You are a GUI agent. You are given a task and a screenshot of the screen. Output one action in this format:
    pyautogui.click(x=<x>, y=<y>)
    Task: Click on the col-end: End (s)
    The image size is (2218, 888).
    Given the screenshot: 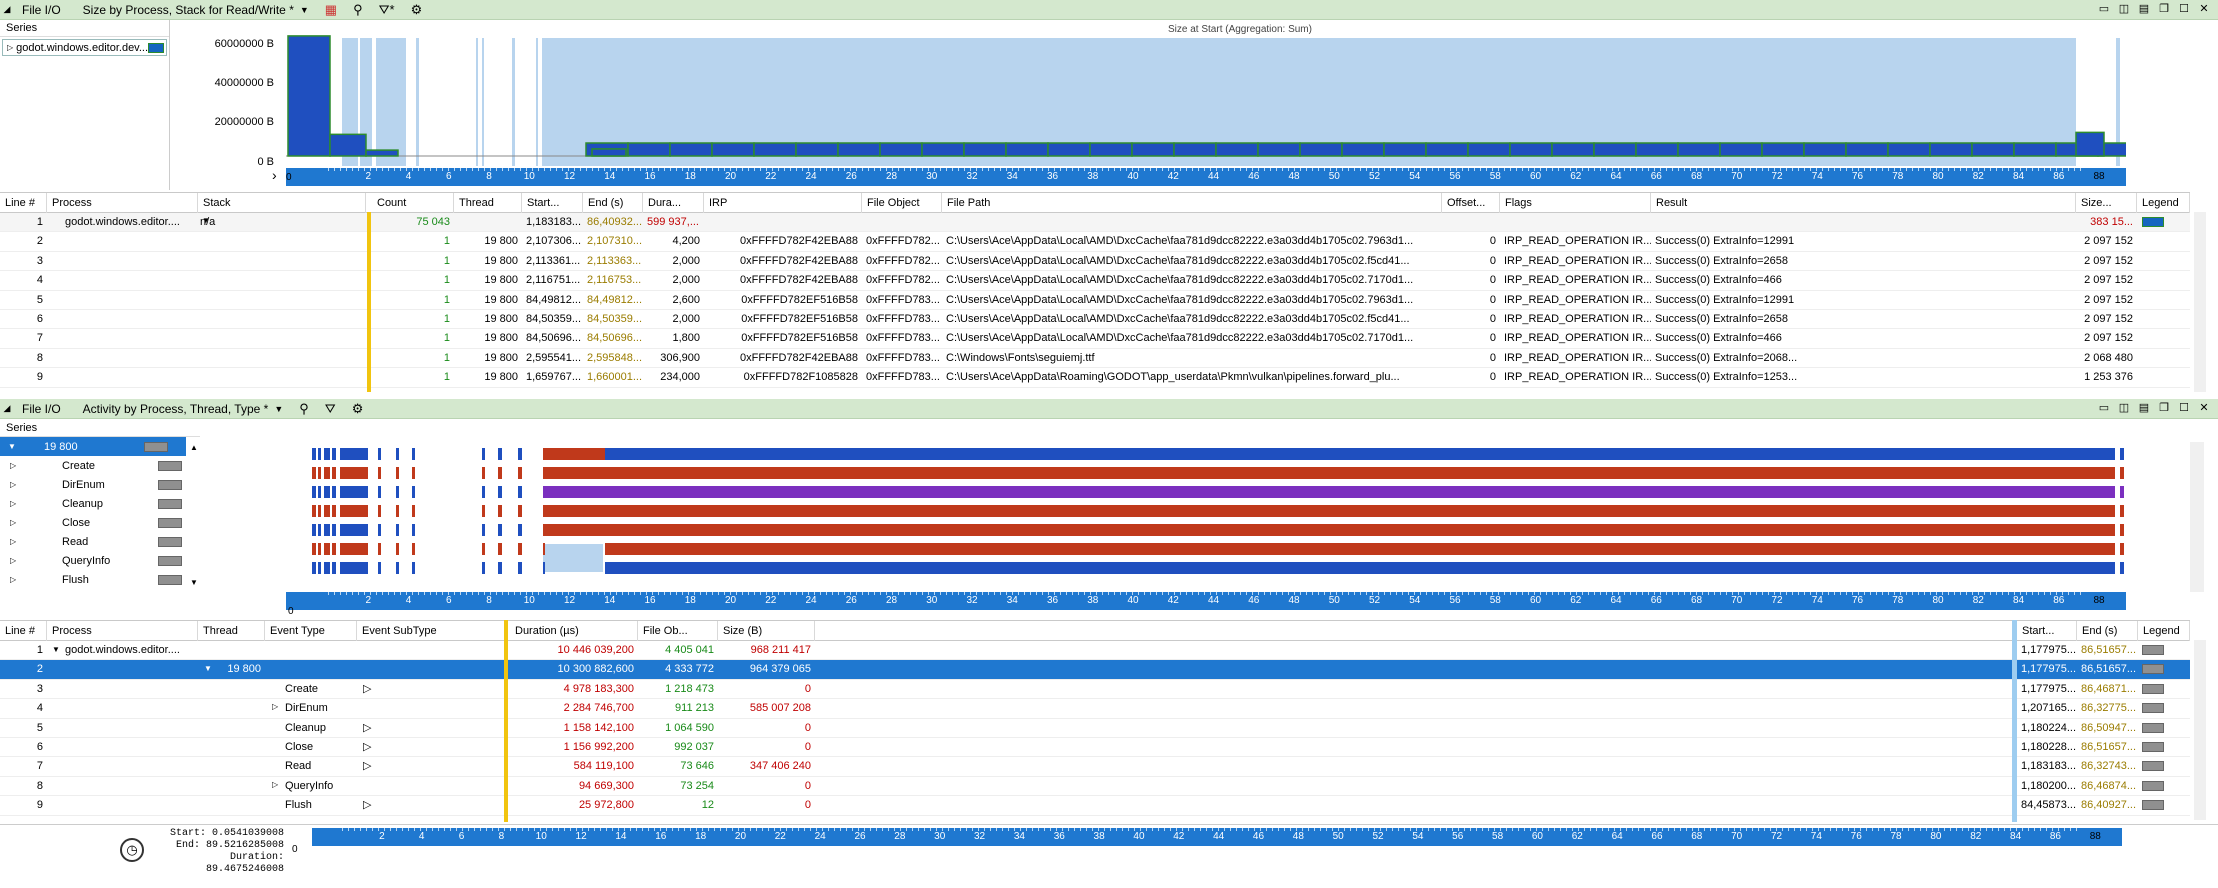 What is the action you would take?
    pyautogui.click(x=613, y=203)
    